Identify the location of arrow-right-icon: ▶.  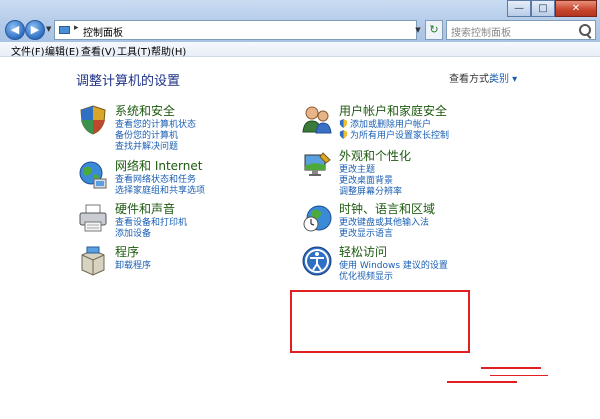
(35, 29).